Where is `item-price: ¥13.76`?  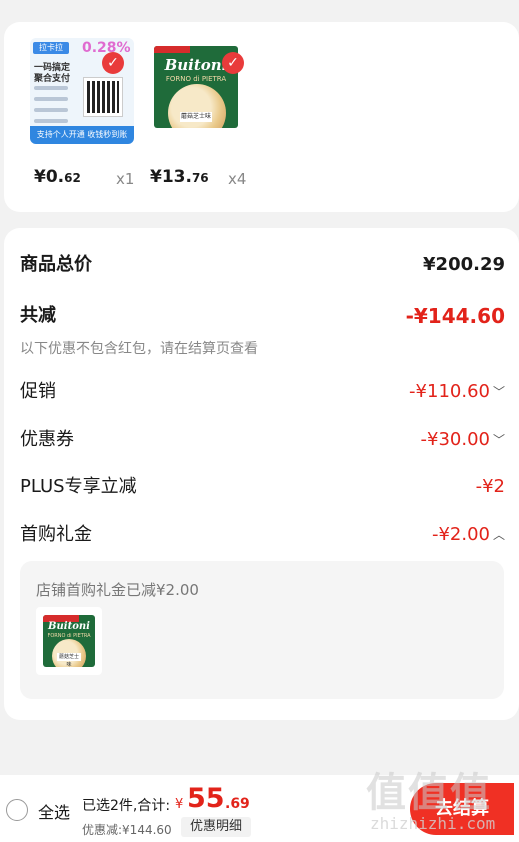 item-price: ¥13.76 is located at coordinates (179, 177).